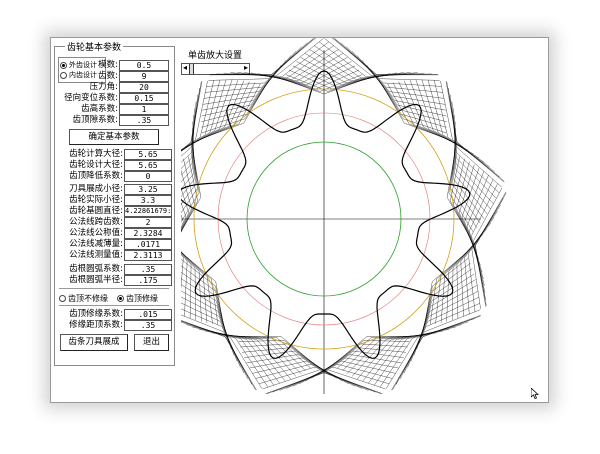 This screenshot has height=454, width=600. Describe the element at coordinates (96, 176) in the screenshot. I see `tip-reduction-label: 齿顶降低系数:` at that location.